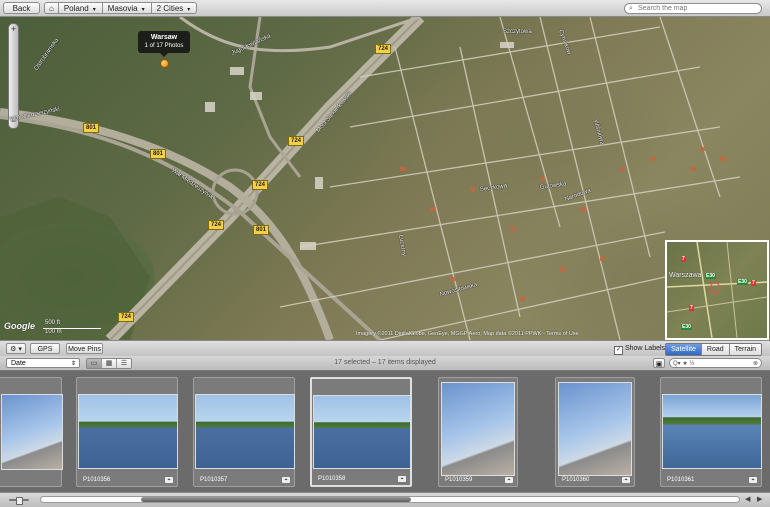 This screenshot has height=507, width=770. I want to click on thumbnail: P1010358 ⌖, so click(361, 432).